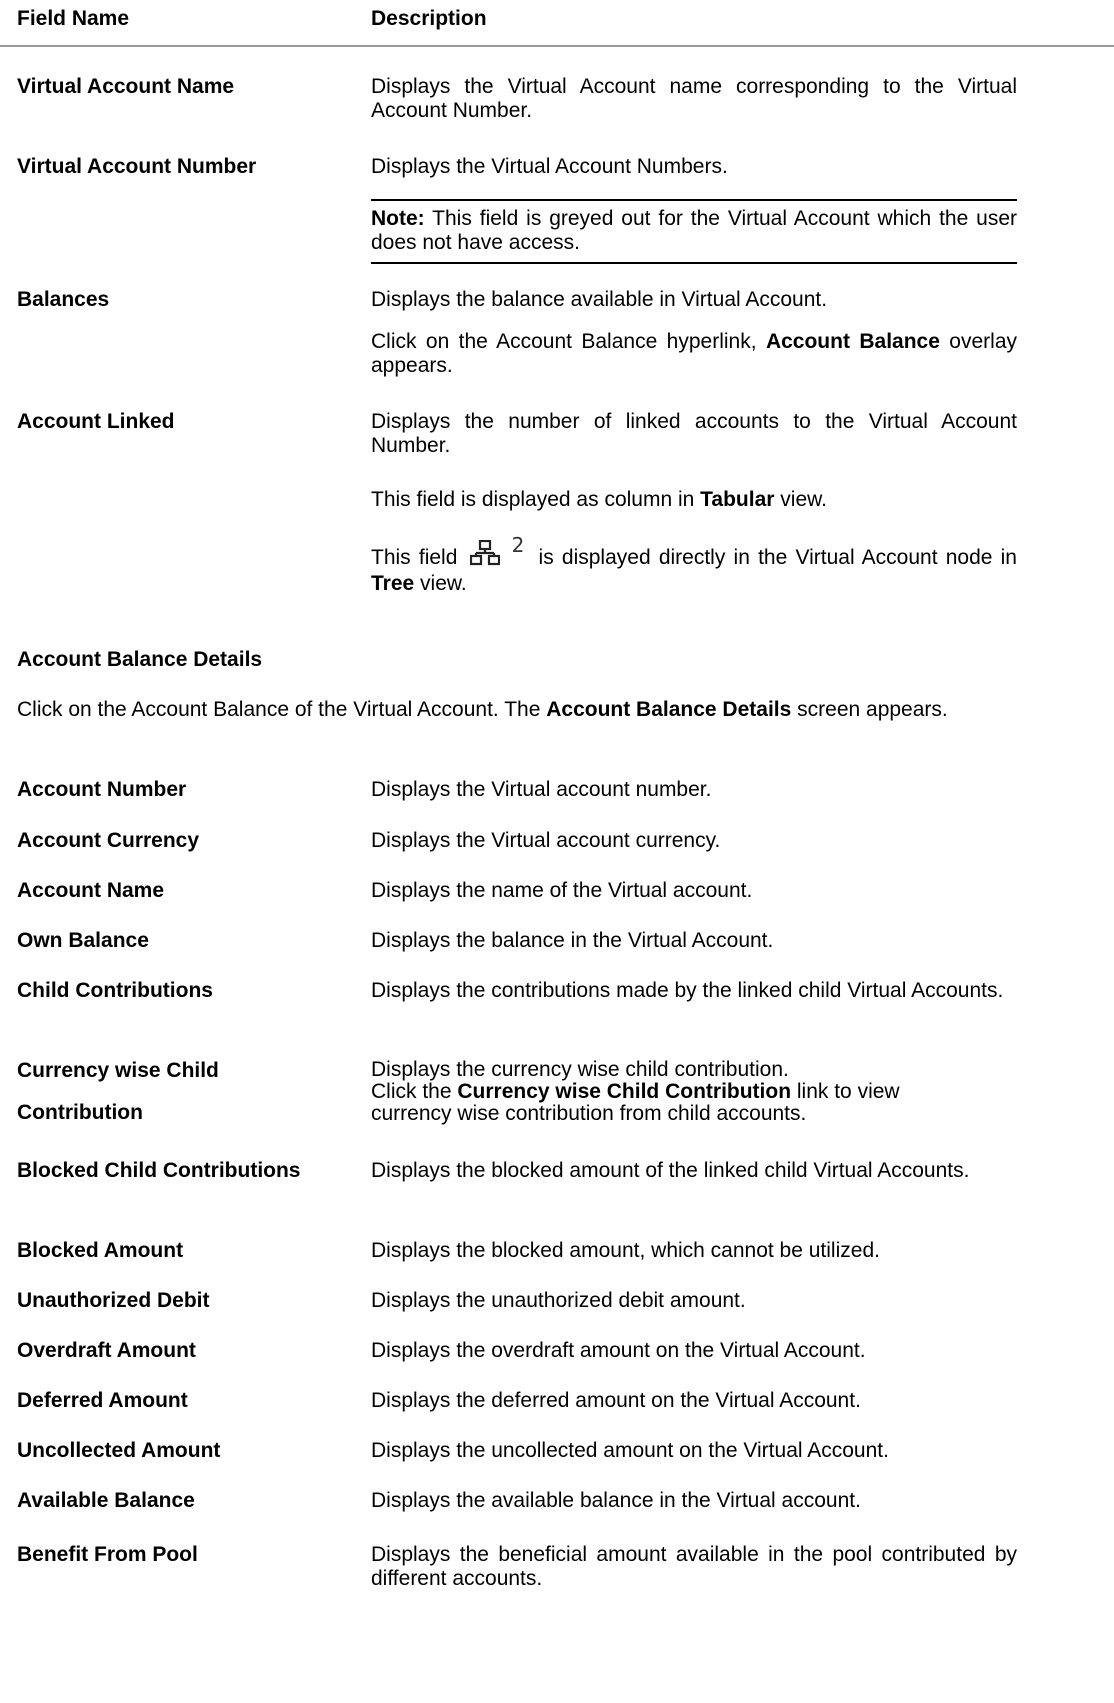 Image resolution: width=1114 pixels, height=1703 pixels. What do you see at coordinates (91, 890) in the screenshot?
I see `field-name-account-name: Account Name` at bounding box center [91, 890].